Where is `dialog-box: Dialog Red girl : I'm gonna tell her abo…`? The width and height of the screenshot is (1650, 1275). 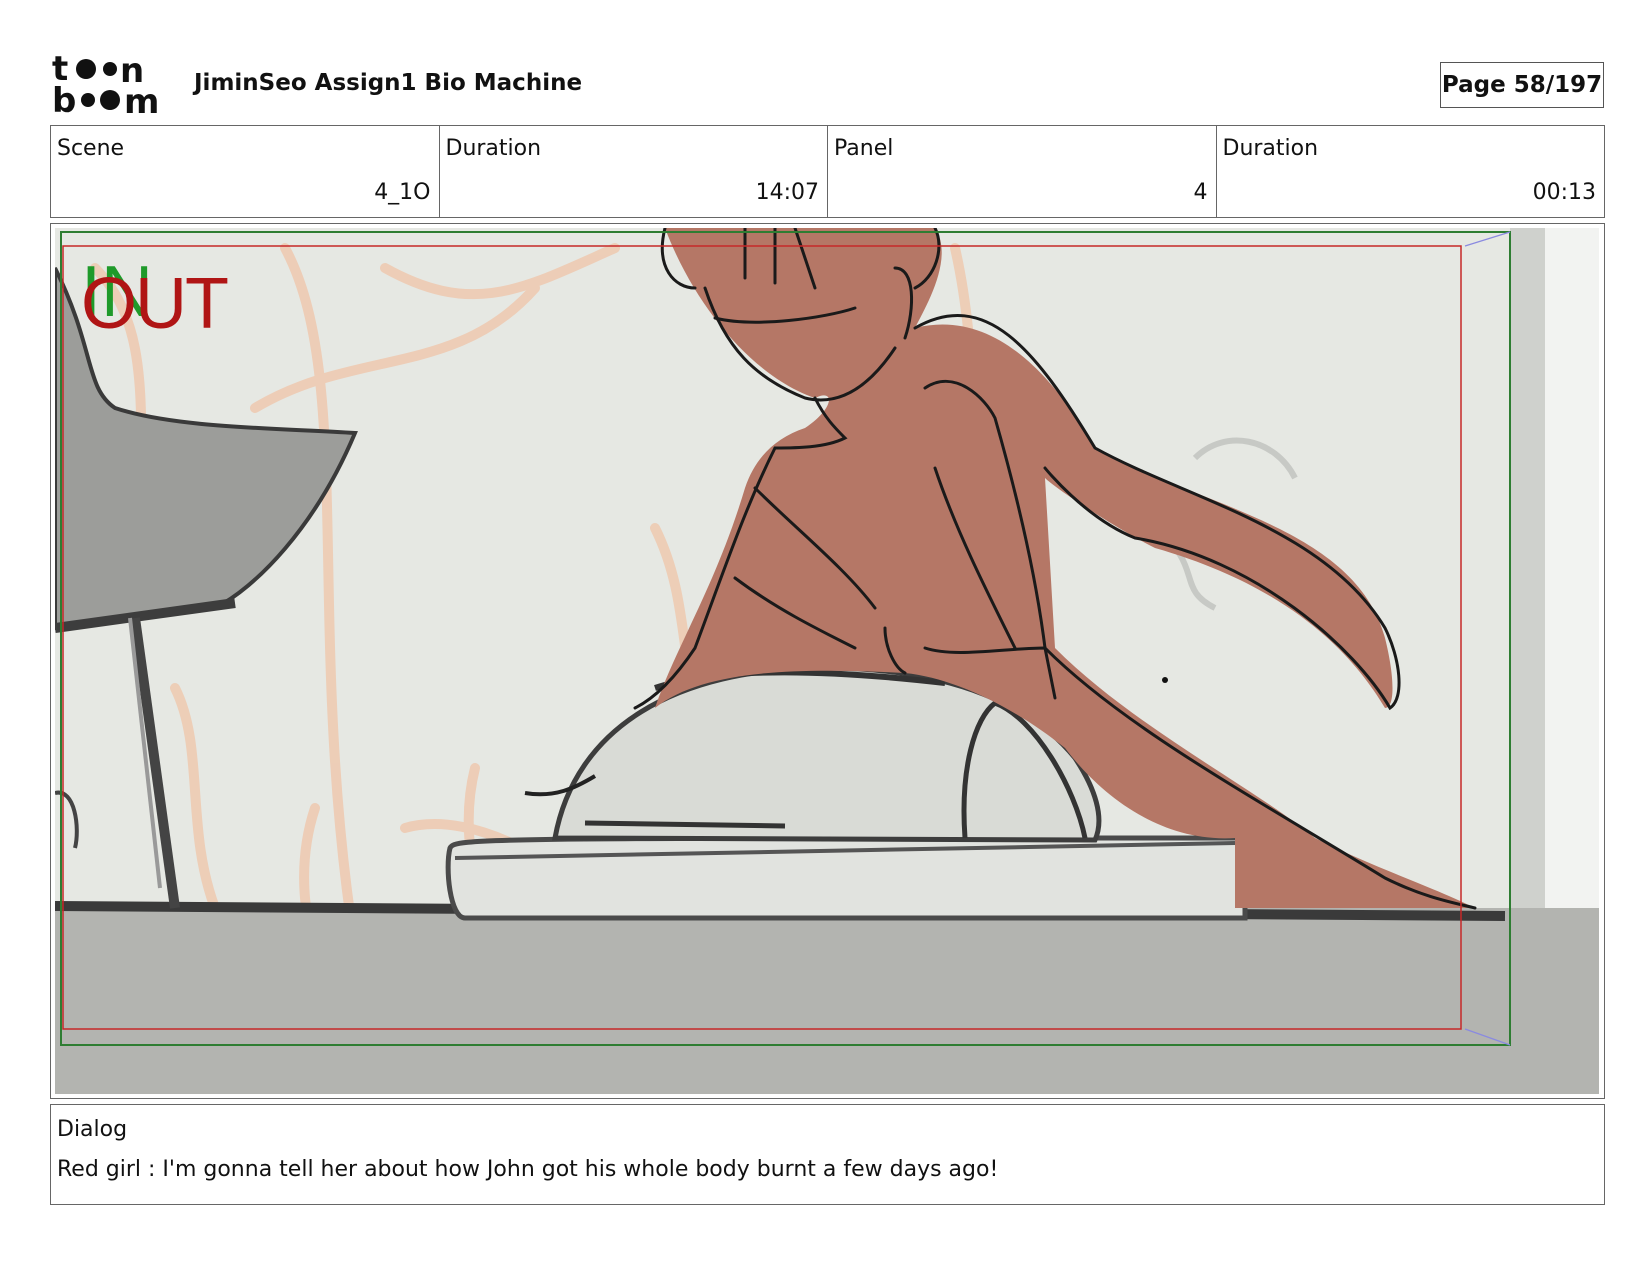
dialog-box: Dialog Red girl : I'm gonna tell her abo… is located at coordinates (827, 1154).